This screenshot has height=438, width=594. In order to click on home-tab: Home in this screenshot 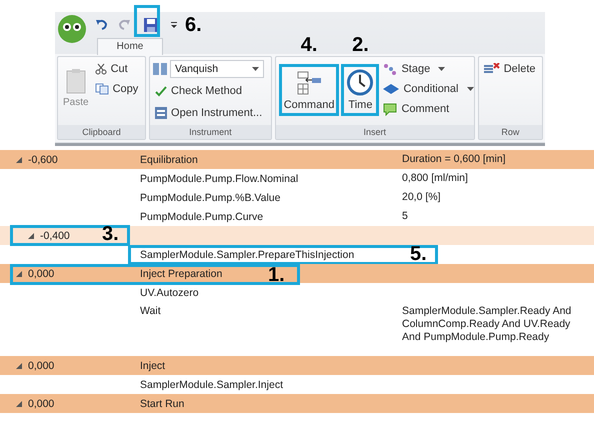, I will do `click(130, 46)`.